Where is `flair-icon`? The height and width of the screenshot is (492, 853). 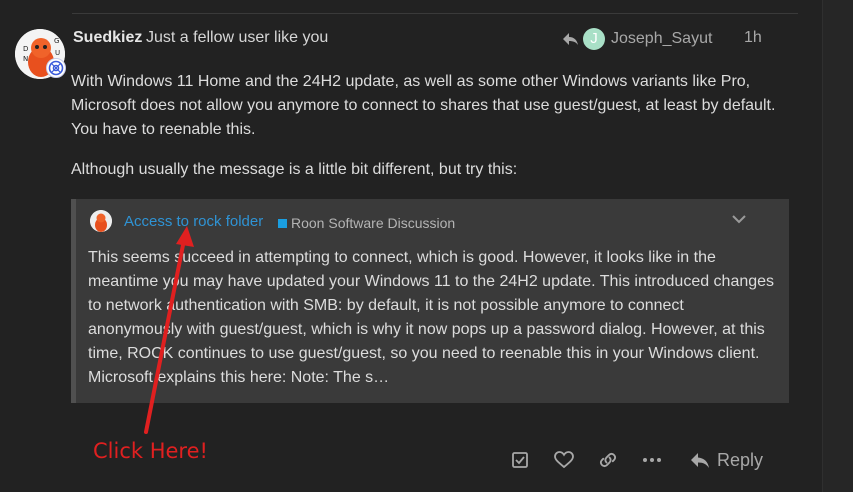 flair-icon is located at coordinates (56, 68).